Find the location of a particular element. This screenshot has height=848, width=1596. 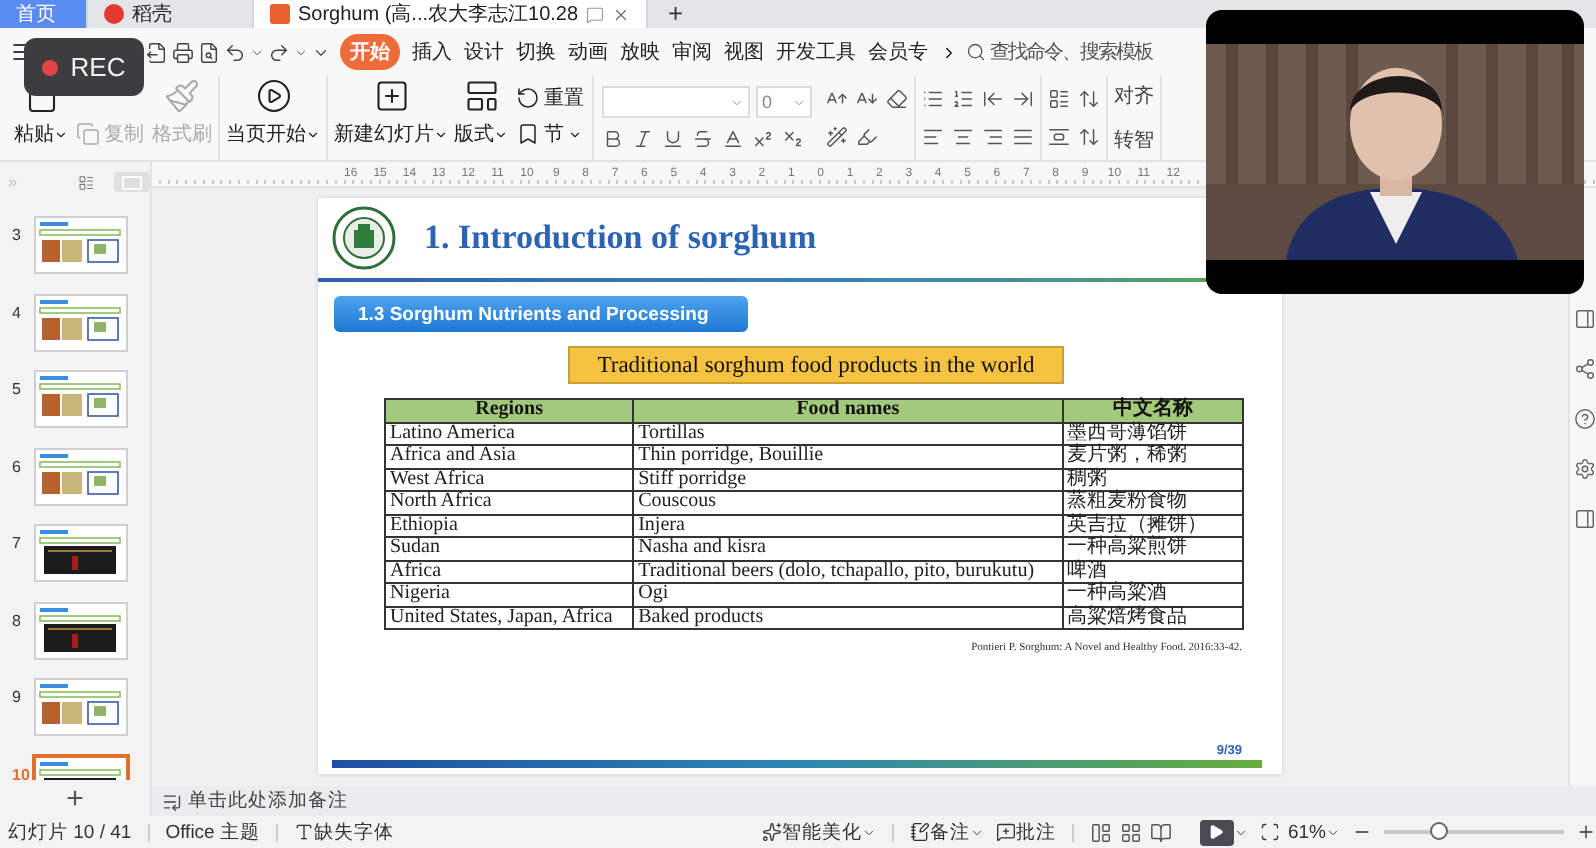

justify-icon is located at coordinates (1023, 137).